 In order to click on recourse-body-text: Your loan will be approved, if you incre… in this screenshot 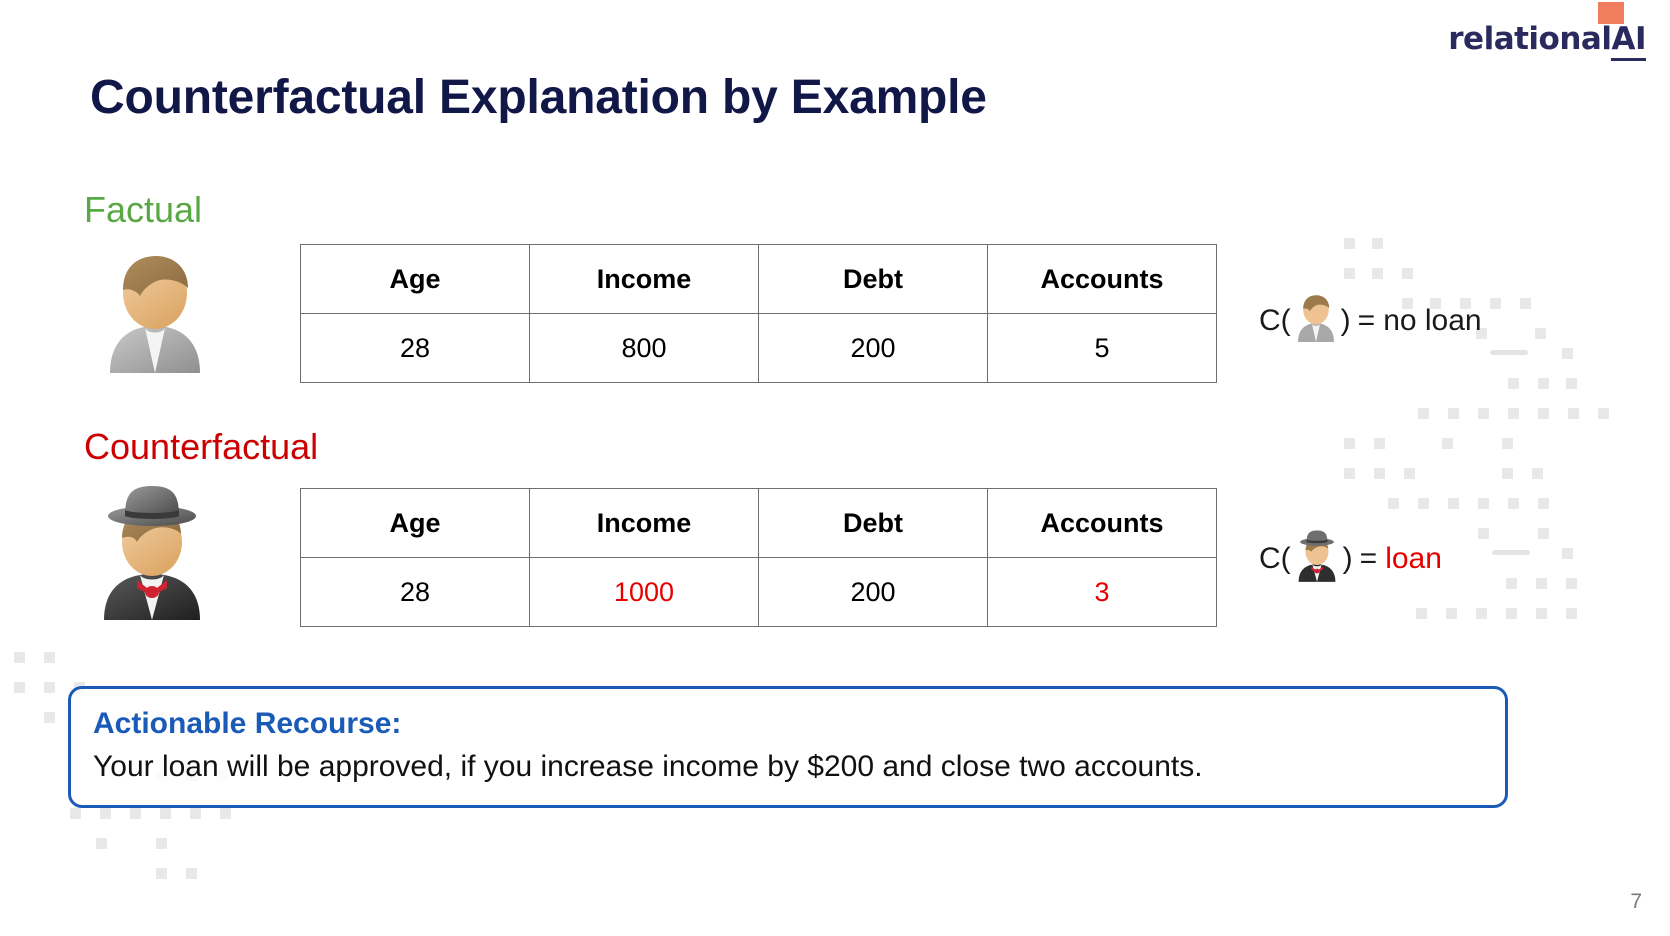, I will do `click(648, 766)`.